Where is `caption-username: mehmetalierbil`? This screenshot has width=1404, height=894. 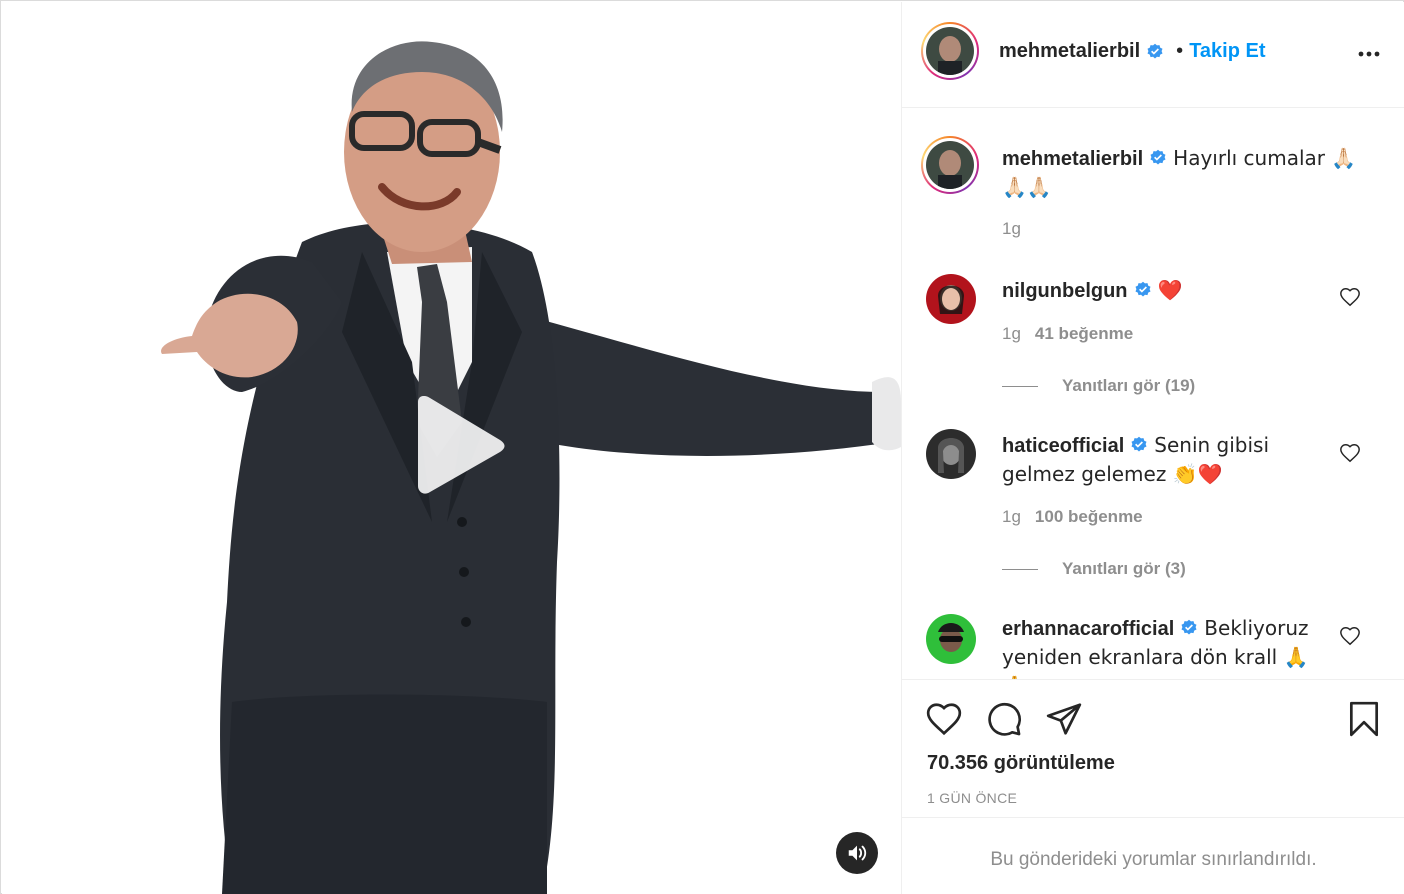 caption-username: mehmetalierbil is located at coordinates (1072, 159).